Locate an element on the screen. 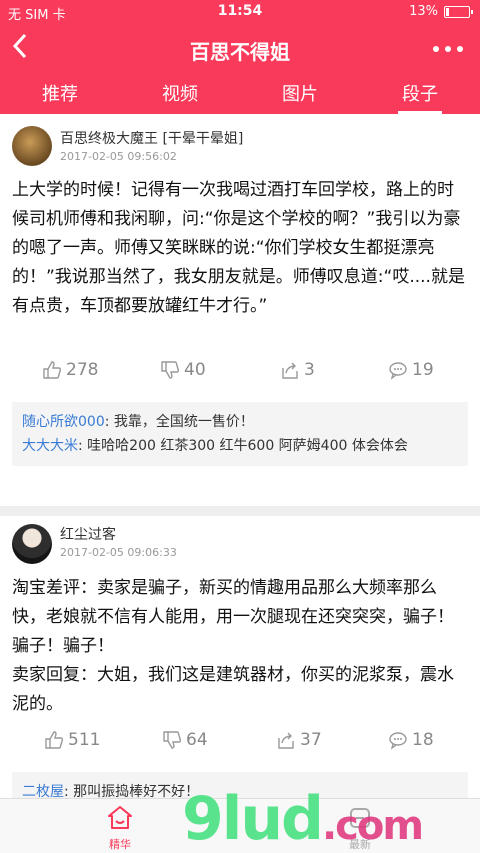 The image size is (480, 853). share-count: 3 is located at coordinates (309, 370).